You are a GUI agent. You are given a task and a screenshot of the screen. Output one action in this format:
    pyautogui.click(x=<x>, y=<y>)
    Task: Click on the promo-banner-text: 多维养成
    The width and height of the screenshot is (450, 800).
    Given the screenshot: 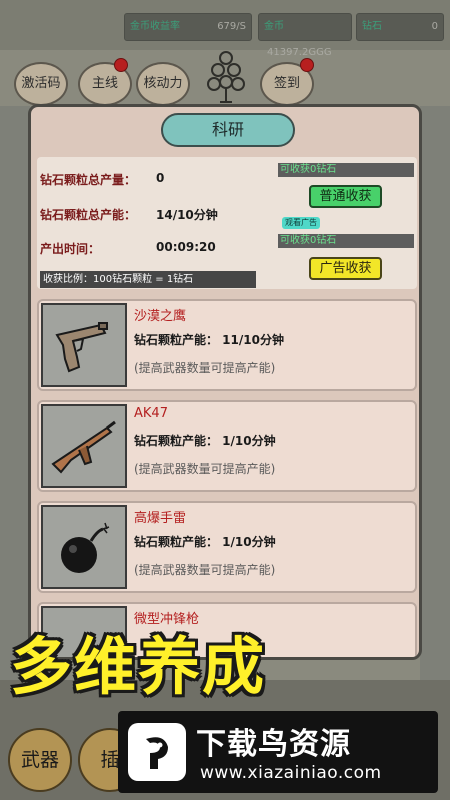 What is the action you would take?
    pyautogui.click(x=138, y=666)
    